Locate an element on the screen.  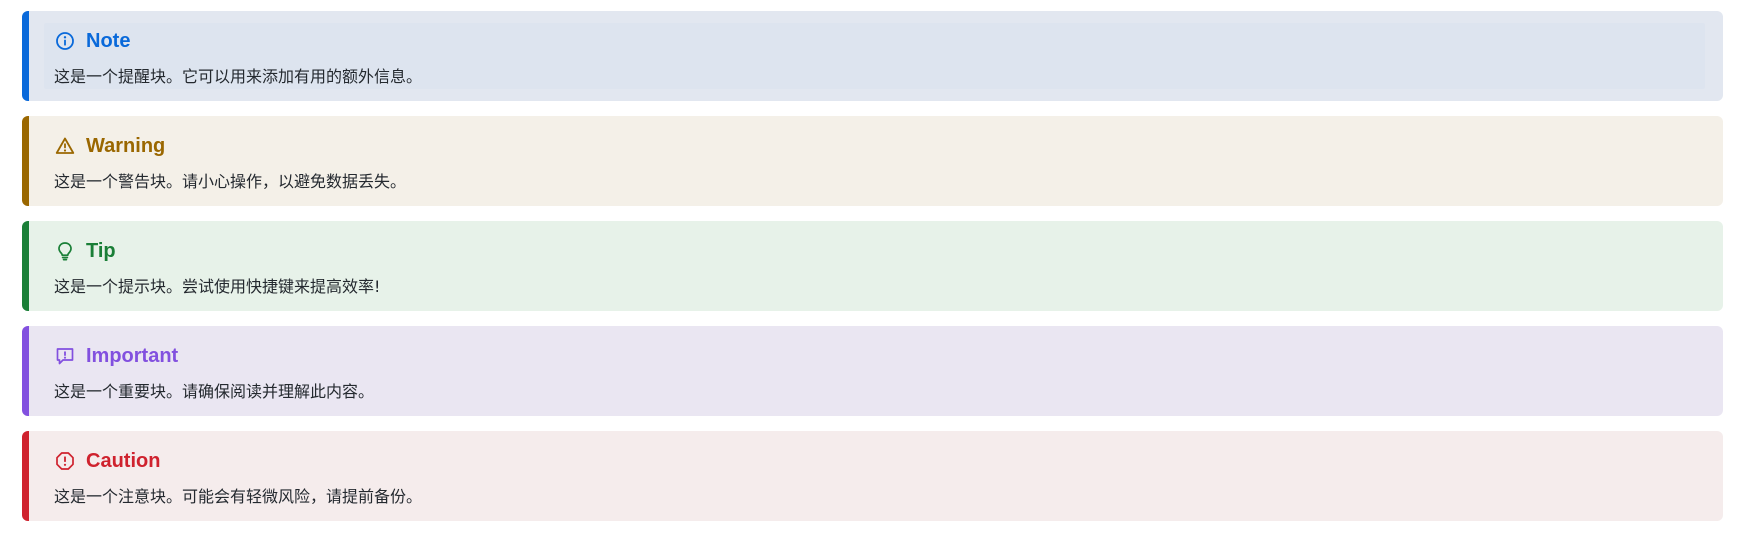
report-icon is located at coordinates (65, 356).